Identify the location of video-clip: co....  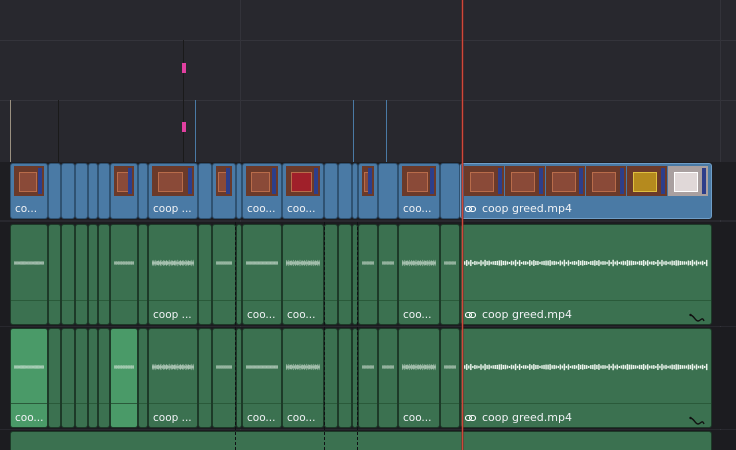
(29, 191).